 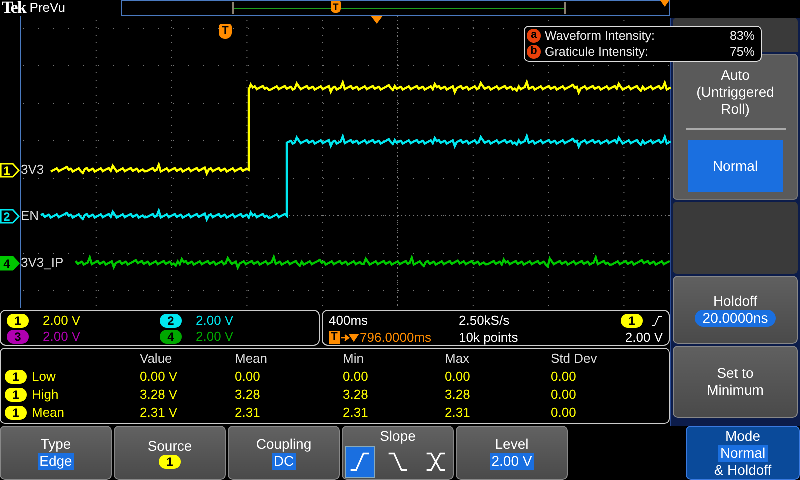 What do you see at coordinates (170, 446) in the screenshot?
I see `button-label: Source` at bounding box center [170, 446].